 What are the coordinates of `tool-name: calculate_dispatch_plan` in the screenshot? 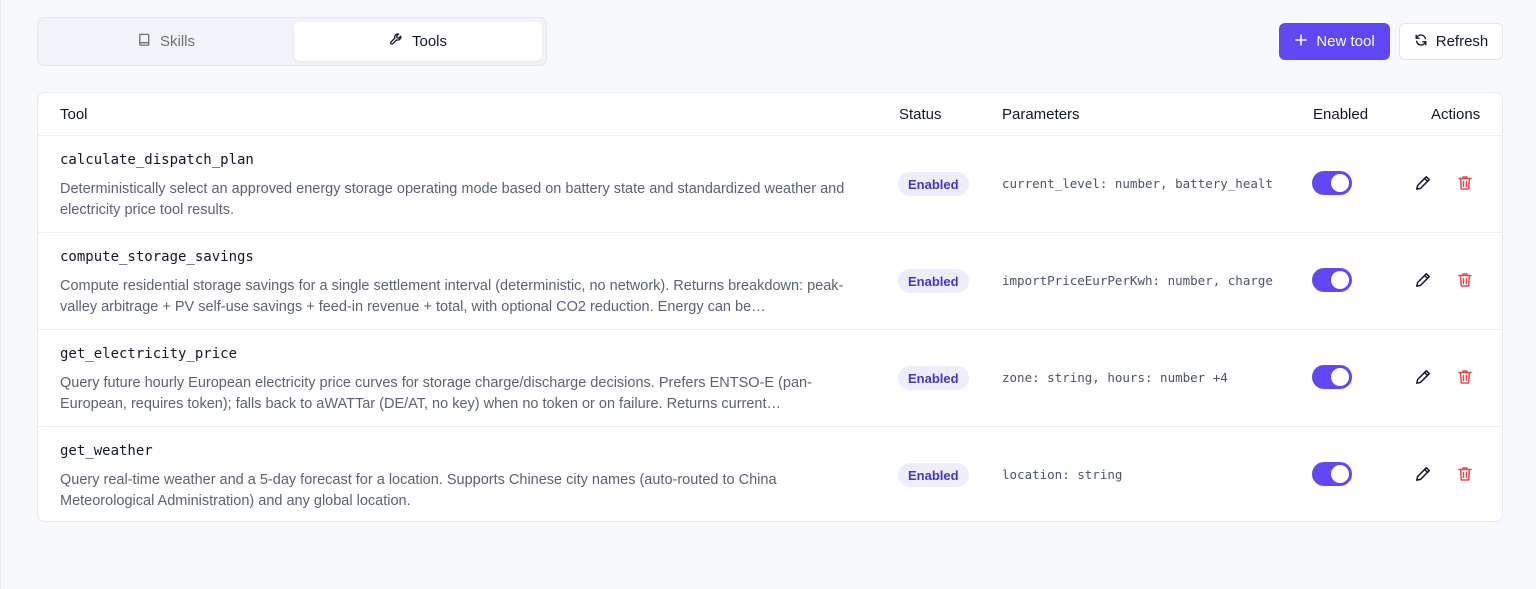 It's located at (157, 160).